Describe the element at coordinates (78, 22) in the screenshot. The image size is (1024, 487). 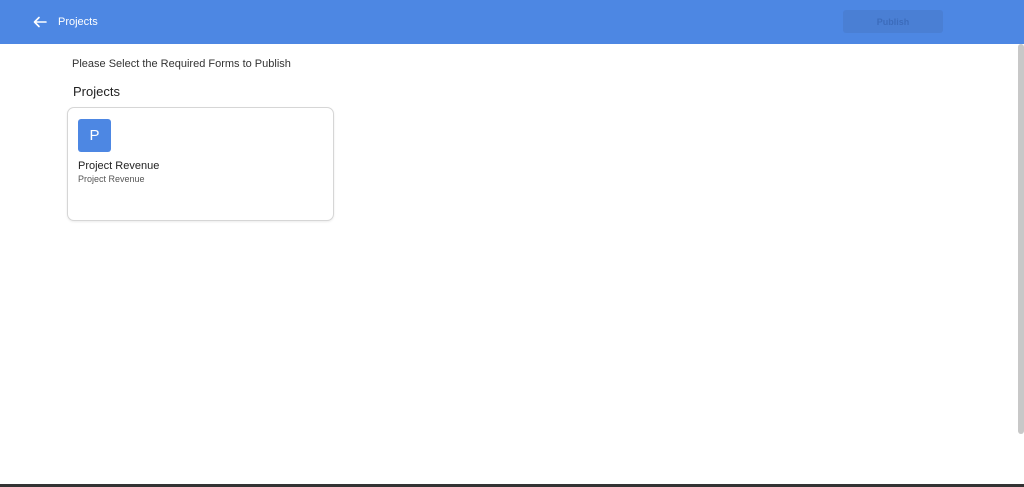
I see `page-title: Projects` at that location.